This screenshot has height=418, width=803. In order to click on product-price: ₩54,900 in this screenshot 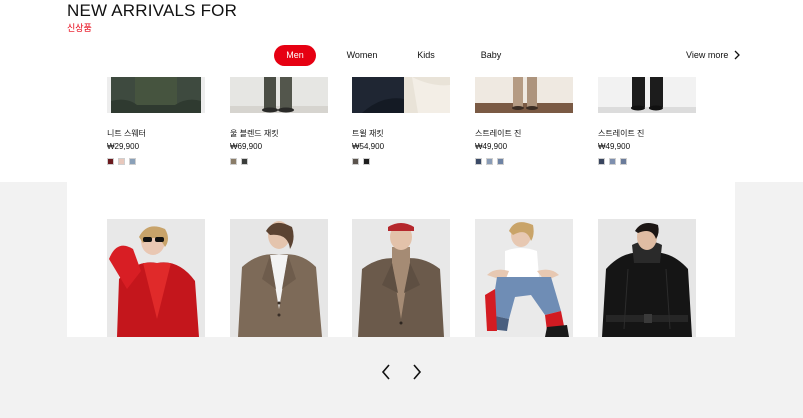, I will do `click(368, 146)`.